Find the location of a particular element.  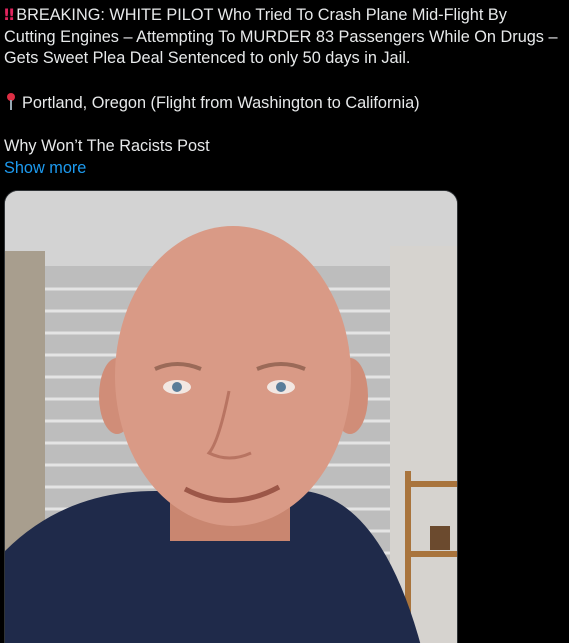

right-iris is located at coordinates (281, 387).